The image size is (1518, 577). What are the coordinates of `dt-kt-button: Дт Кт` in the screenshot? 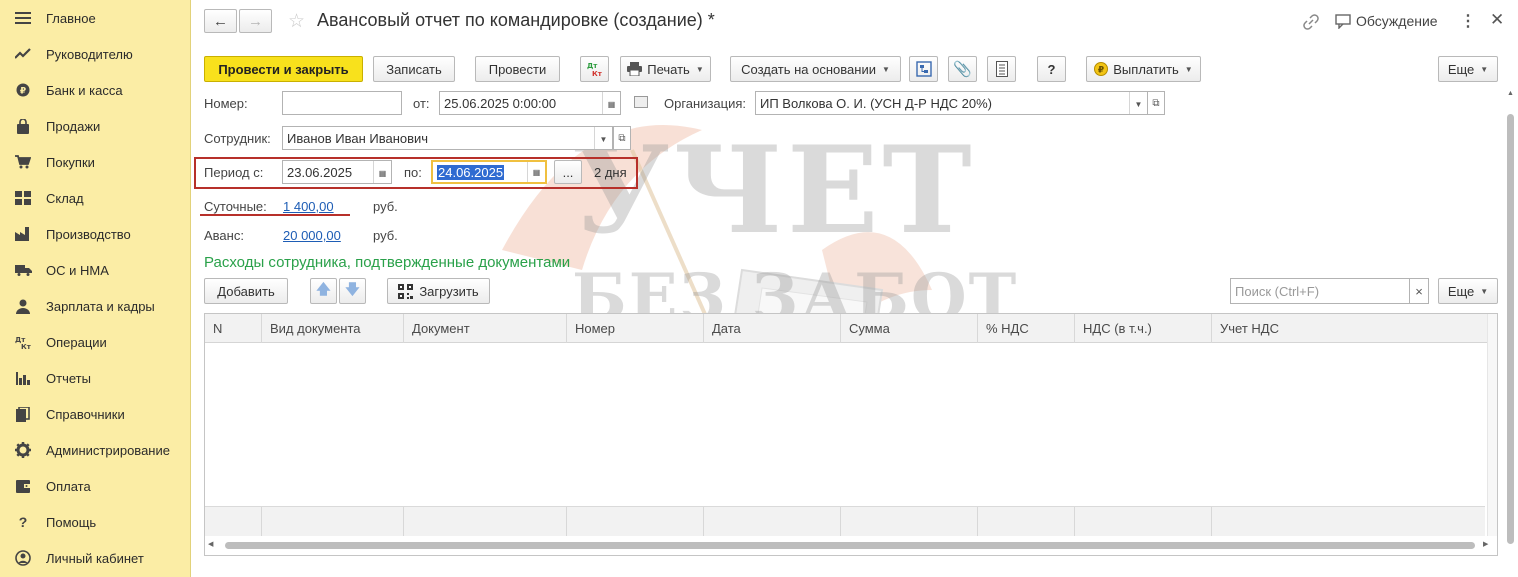 It's located at (594, 69).